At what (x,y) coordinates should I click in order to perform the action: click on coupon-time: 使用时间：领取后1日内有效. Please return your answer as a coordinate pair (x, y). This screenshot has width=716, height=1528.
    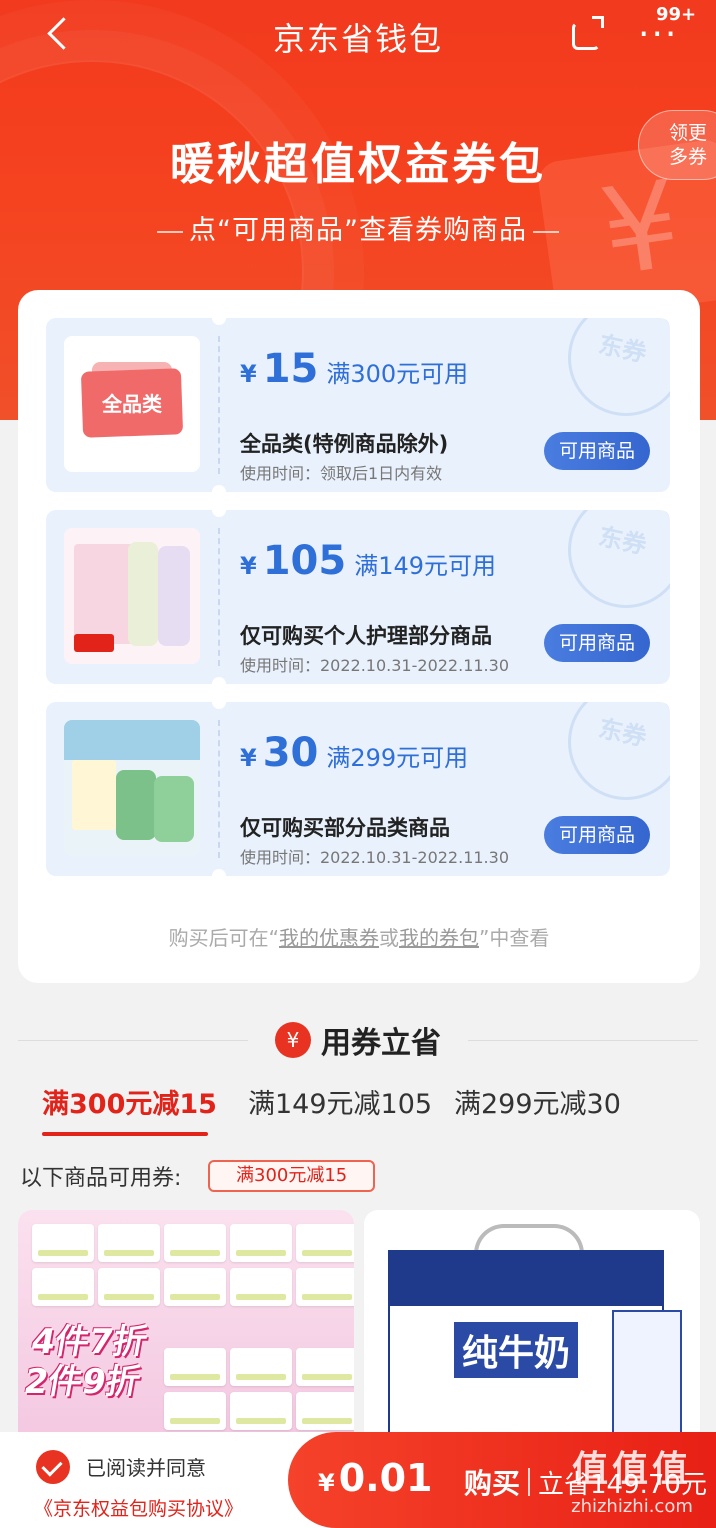
    Looking at the image, I should click on (341, 473).